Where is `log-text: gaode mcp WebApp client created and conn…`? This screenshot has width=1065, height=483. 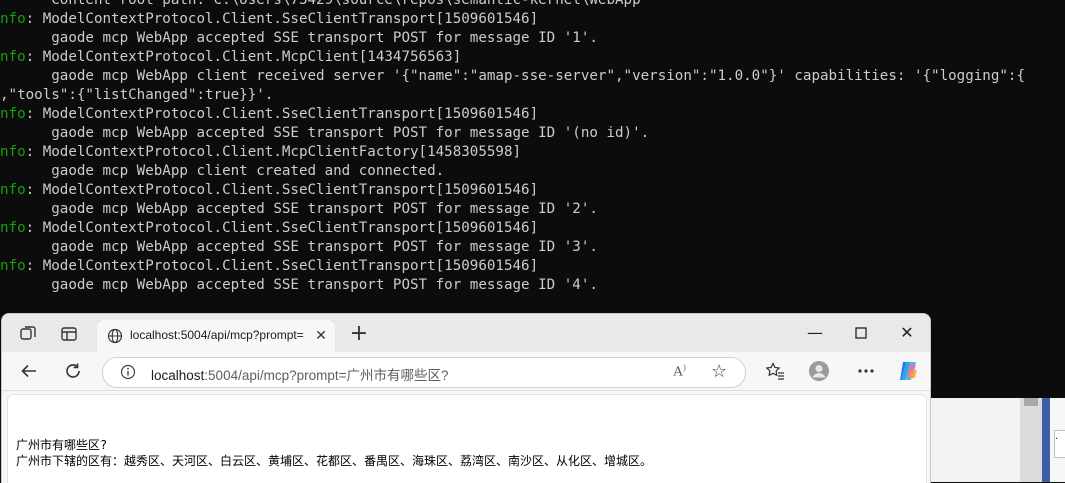 log-text: gaode mcp WebApp client created and conn… is located at coordinates (222, 171).